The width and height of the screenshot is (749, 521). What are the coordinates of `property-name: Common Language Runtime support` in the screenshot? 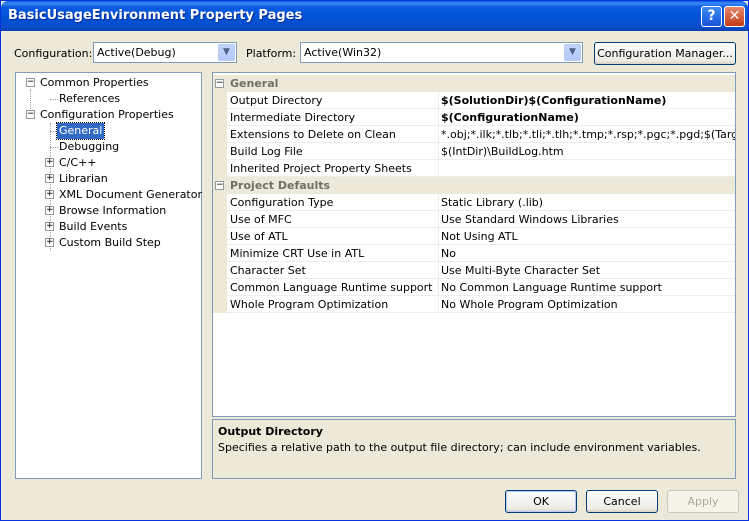 It's located at (331, 287).